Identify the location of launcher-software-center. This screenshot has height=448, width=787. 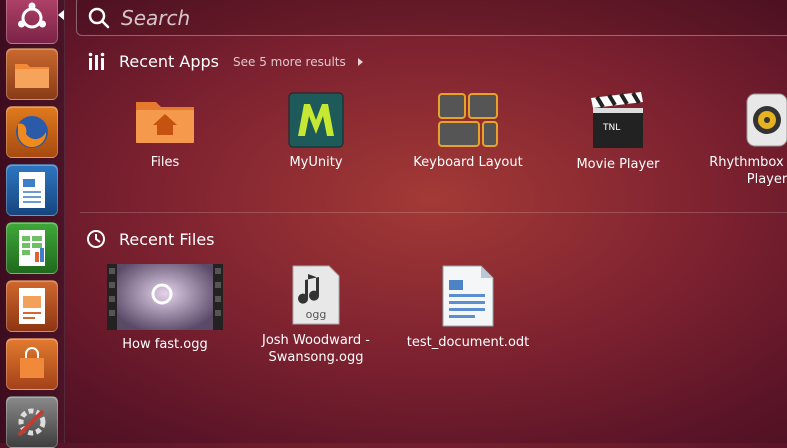
(32, 364).